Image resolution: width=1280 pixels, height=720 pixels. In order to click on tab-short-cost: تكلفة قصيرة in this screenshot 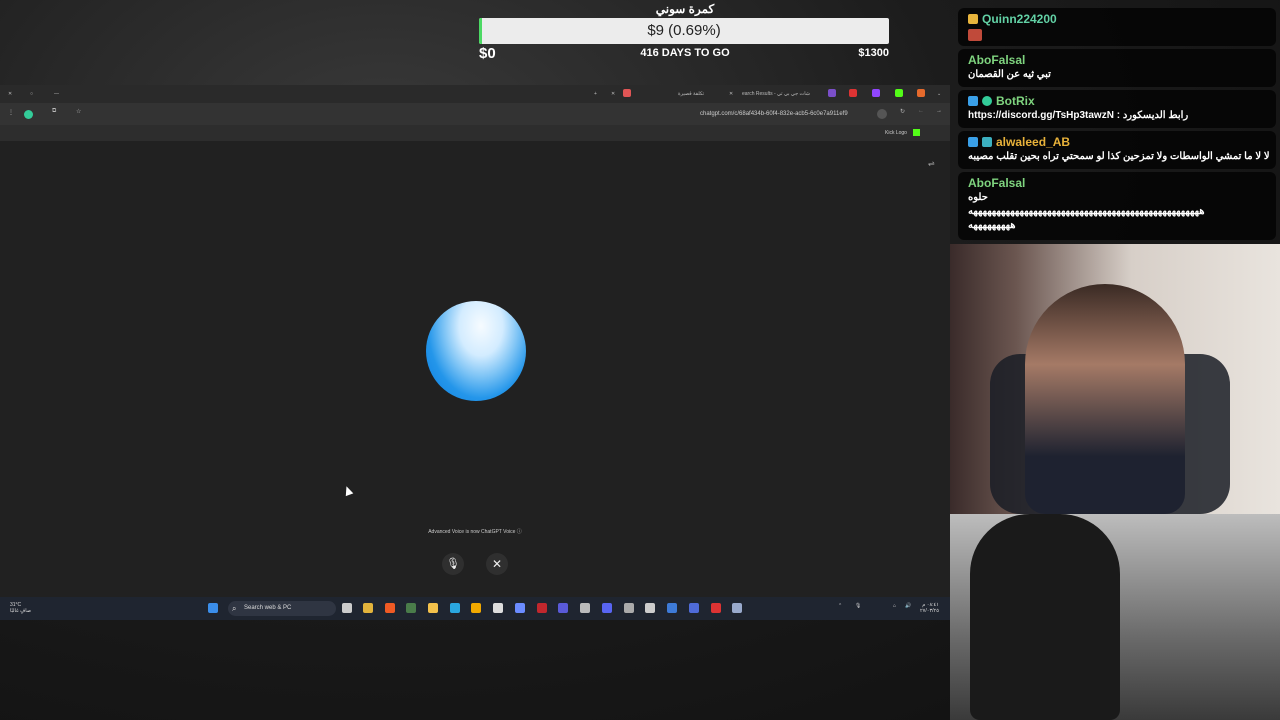, I will do `click(691, 94)`.